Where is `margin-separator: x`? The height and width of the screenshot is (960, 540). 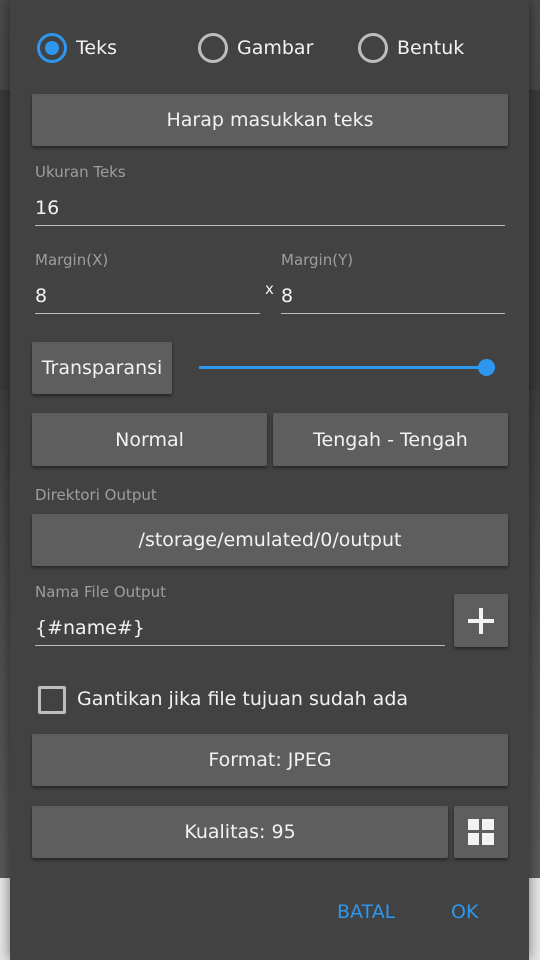 margin-separator: x is located at coordinates (269, 289).